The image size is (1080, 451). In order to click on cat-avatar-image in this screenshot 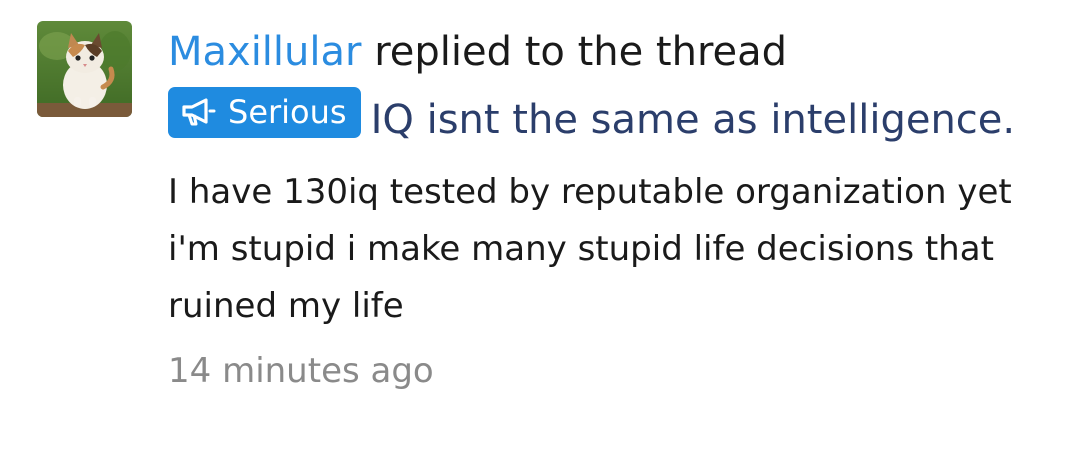, I will do `click(84, 69)`.